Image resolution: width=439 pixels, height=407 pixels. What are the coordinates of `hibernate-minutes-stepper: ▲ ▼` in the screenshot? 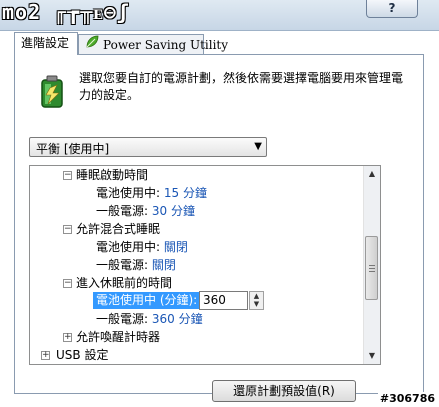 It's located at (256, 300).